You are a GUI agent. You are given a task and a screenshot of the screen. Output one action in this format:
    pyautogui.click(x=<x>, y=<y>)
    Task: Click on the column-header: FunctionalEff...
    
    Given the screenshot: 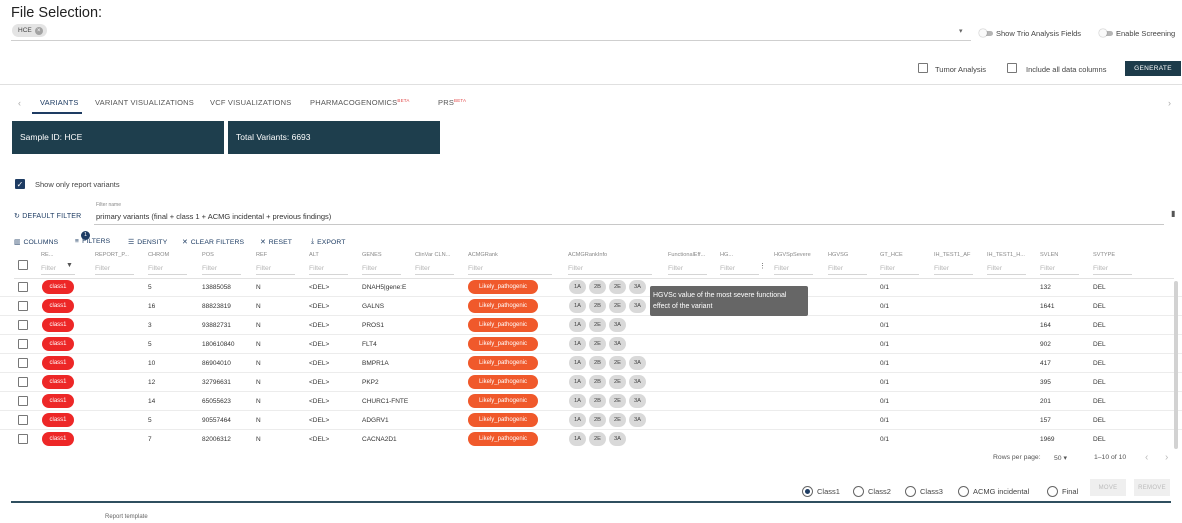 What is the action you would take?
    pyautogui.click(x=690, y=255)
    